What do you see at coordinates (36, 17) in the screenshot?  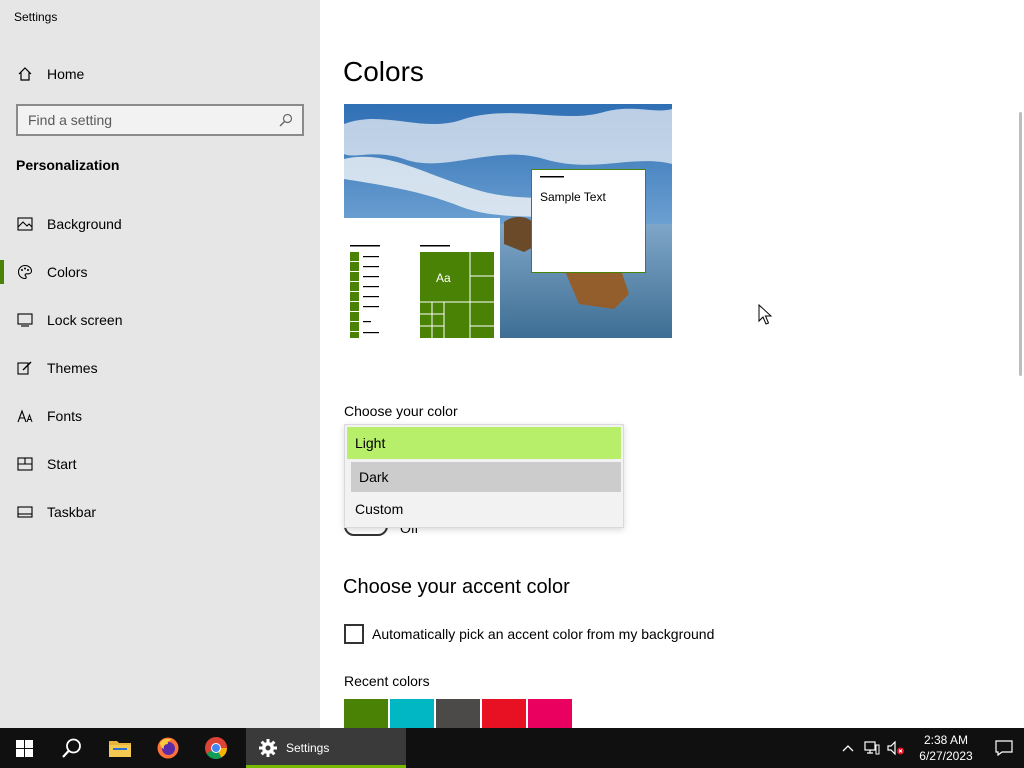 I see `window-title: Settings` at bounding box center [36, 17].